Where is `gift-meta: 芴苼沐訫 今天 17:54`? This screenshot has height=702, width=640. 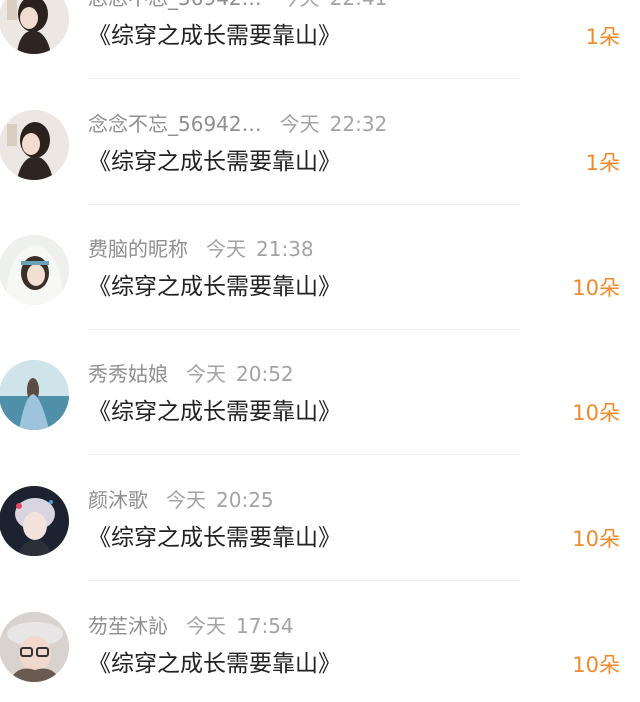 gift-meta: 芴苼沐訫 今天 17:54 is located at coordinates (191, 626).